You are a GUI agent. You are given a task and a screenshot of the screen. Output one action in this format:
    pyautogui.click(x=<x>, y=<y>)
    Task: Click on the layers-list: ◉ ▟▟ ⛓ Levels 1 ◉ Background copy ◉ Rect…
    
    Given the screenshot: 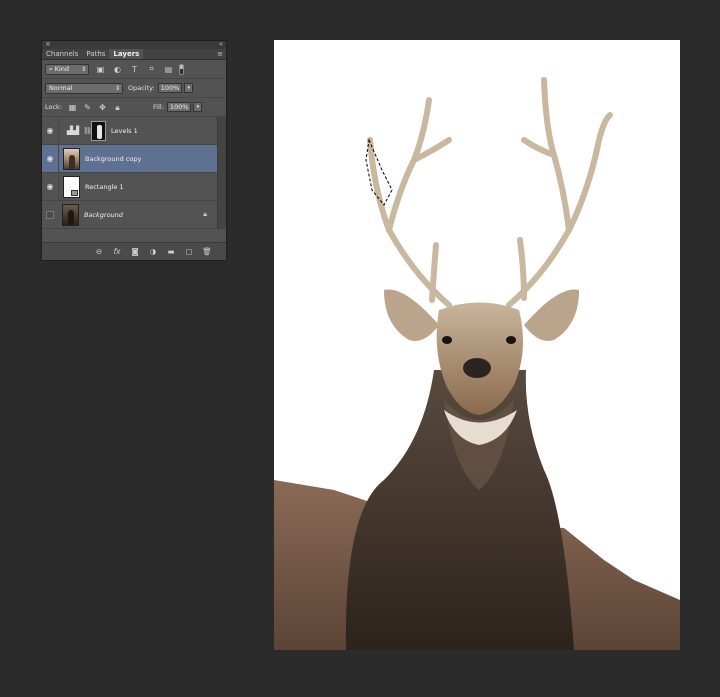 What is the action you would take?
    pyautogui.click(x=134, y=172)
    